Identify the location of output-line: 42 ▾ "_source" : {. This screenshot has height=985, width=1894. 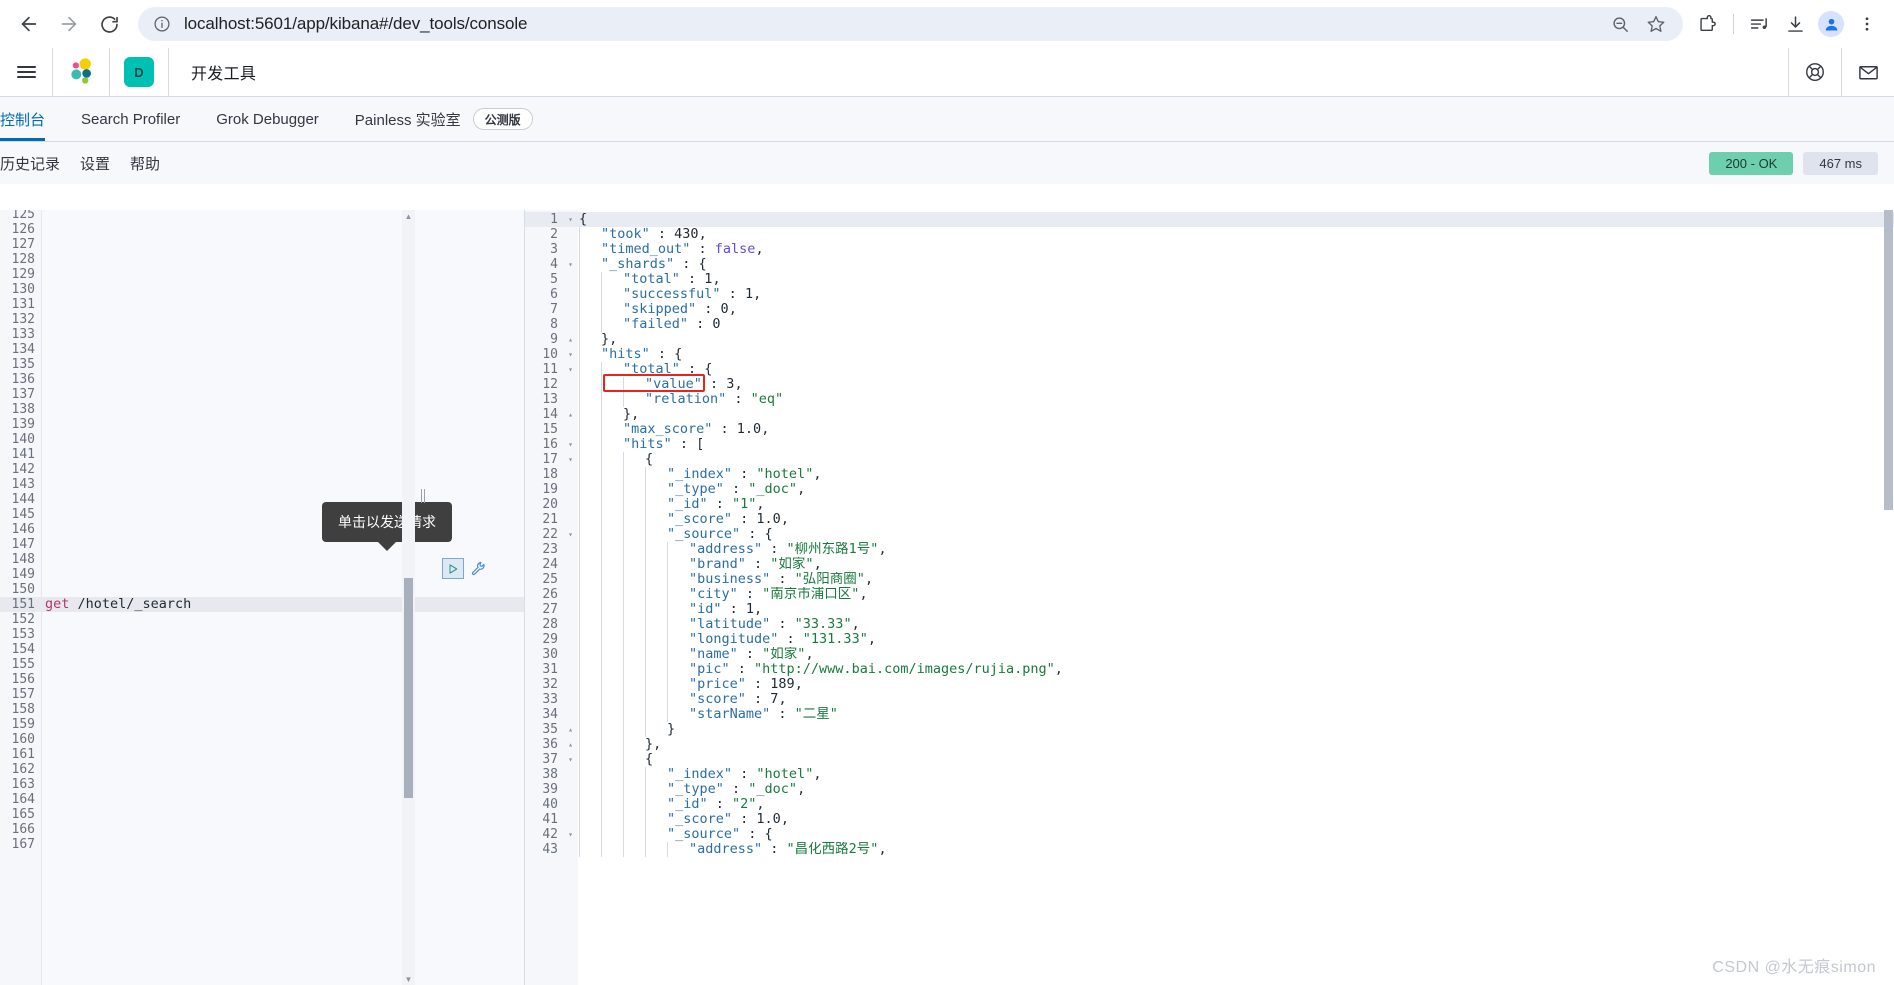
(1209, 834).